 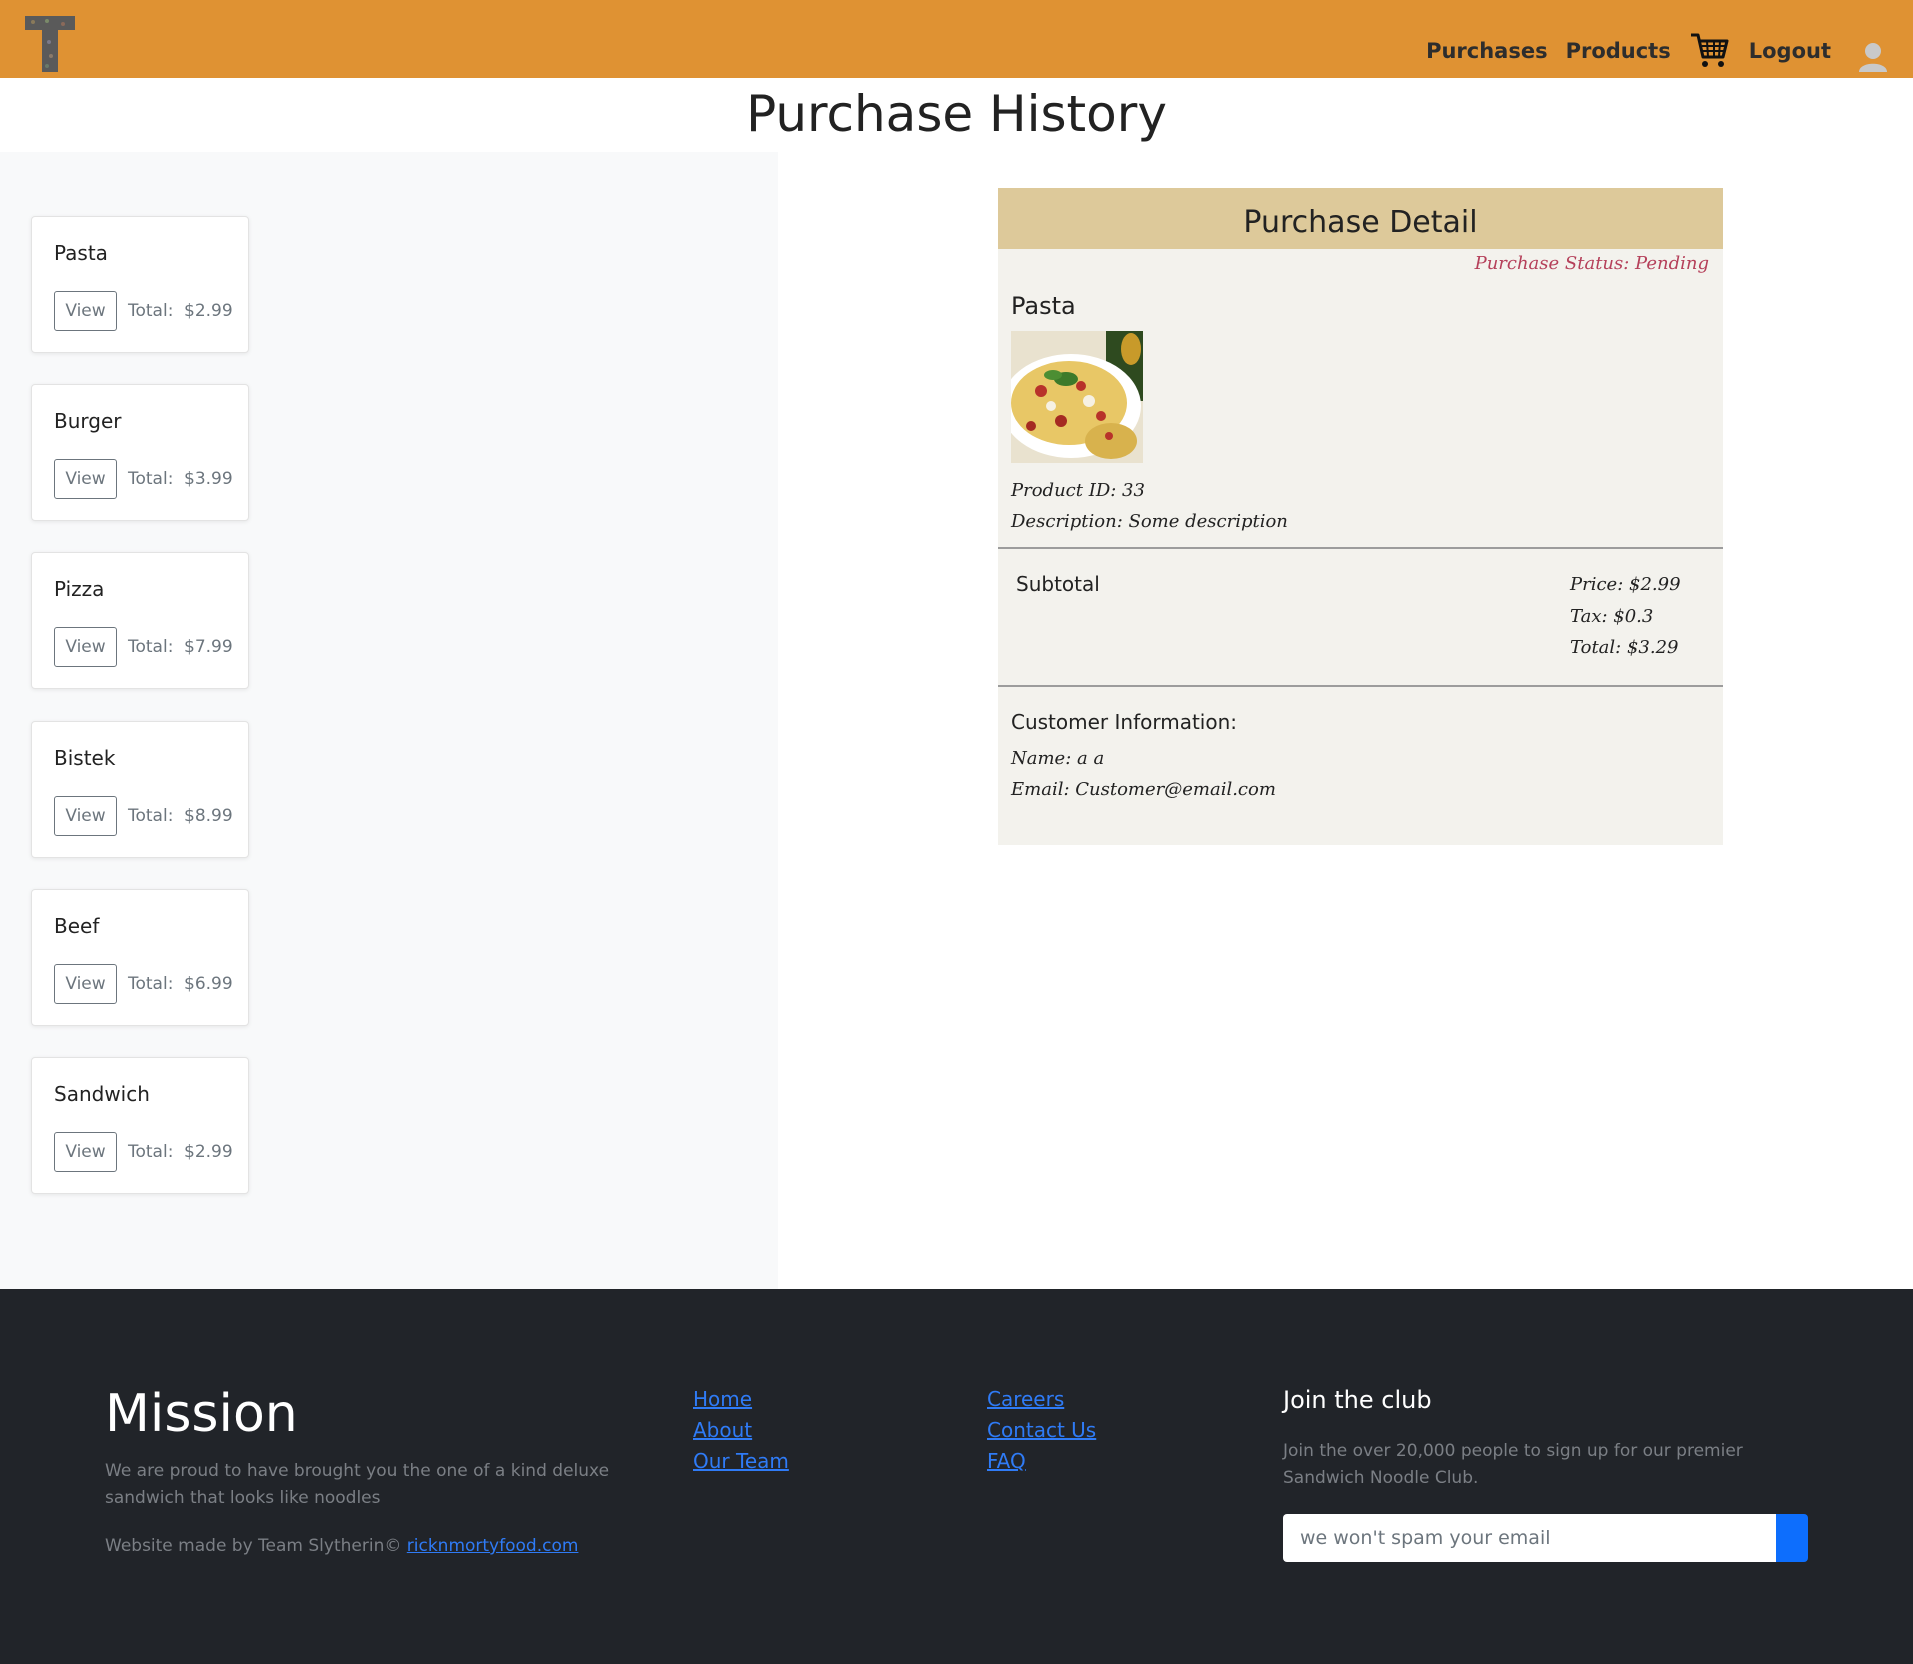 I want to click on subtotal-label: Subtotal, so click(x=1058, y=584).